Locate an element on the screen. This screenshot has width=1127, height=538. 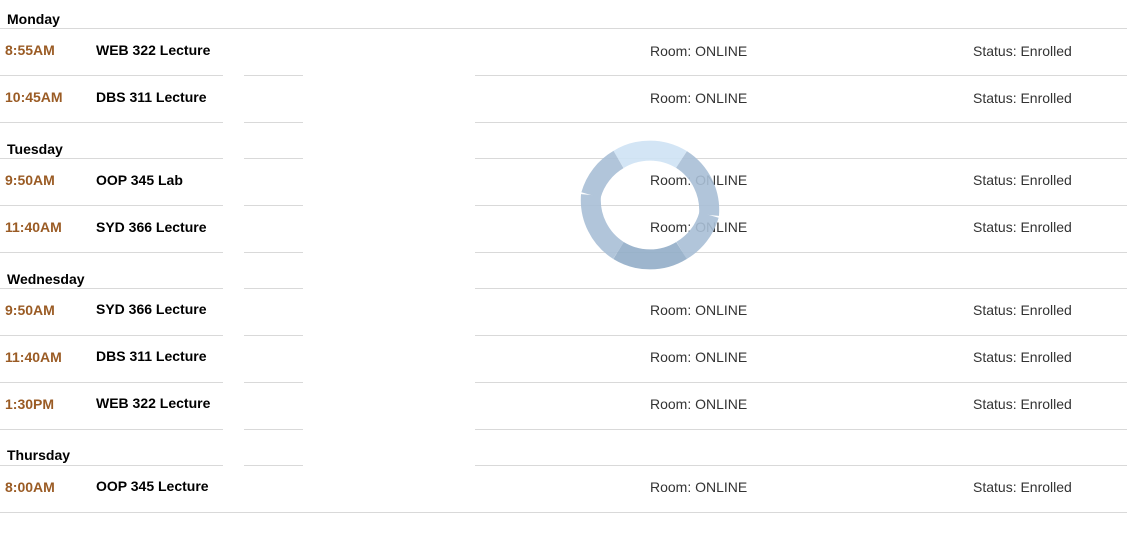
class-course: OOP 345 Lecture is located at coordinates (152, 486).